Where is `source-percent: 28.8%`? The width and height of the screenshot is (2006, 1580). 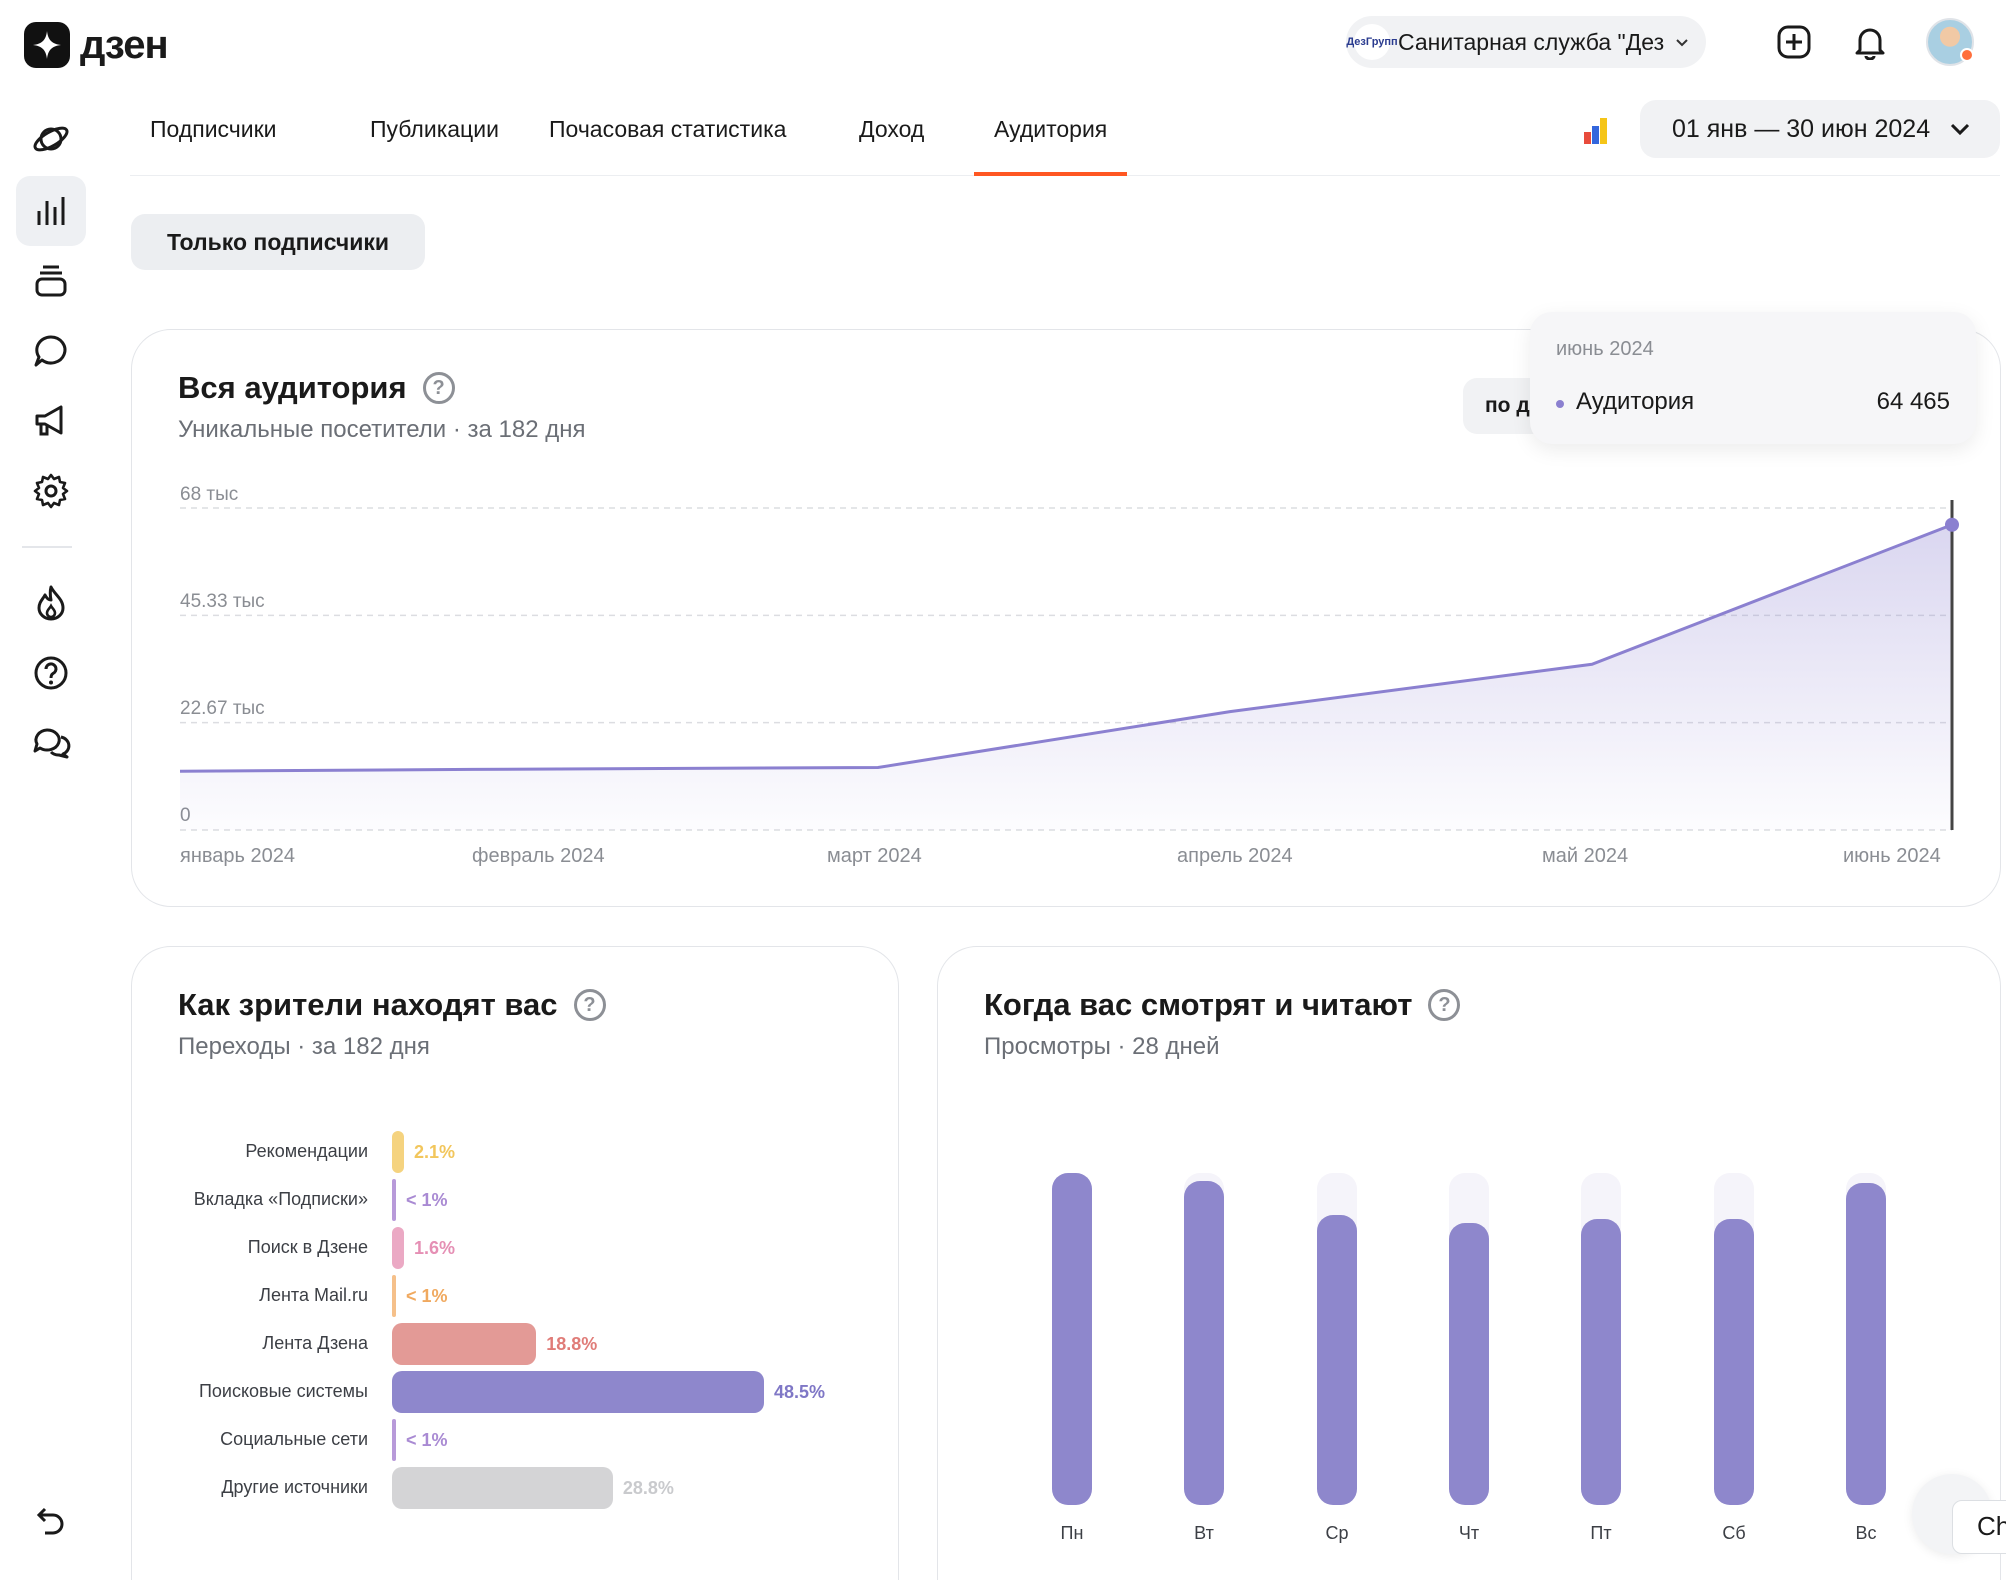
source-percent: 28.8% is located at coordinates (648, 1488).